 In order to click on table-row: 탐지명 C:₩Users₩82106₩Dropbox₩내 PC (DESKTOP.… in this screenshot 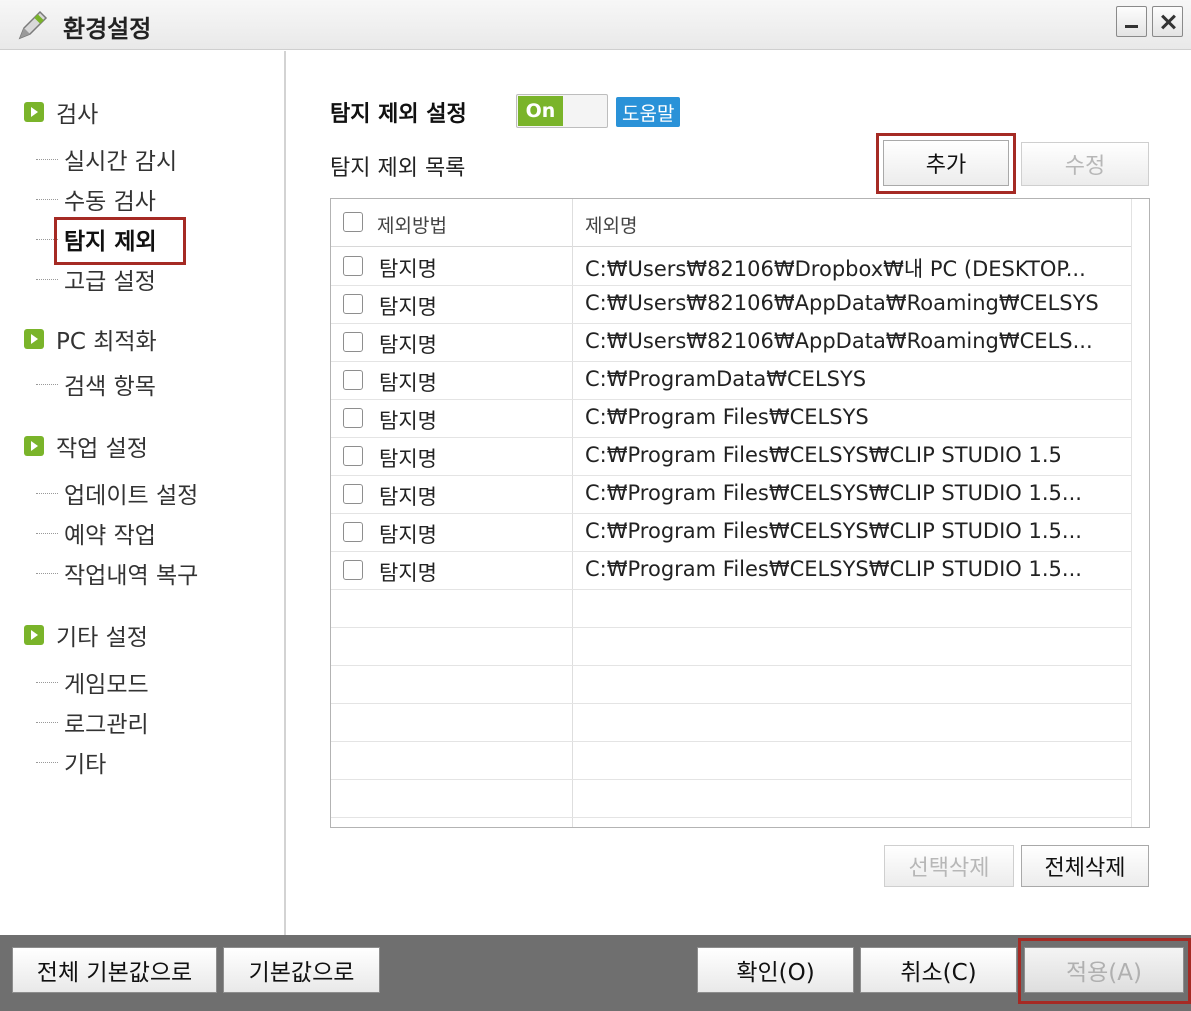, I will do `click(731, 266)`.